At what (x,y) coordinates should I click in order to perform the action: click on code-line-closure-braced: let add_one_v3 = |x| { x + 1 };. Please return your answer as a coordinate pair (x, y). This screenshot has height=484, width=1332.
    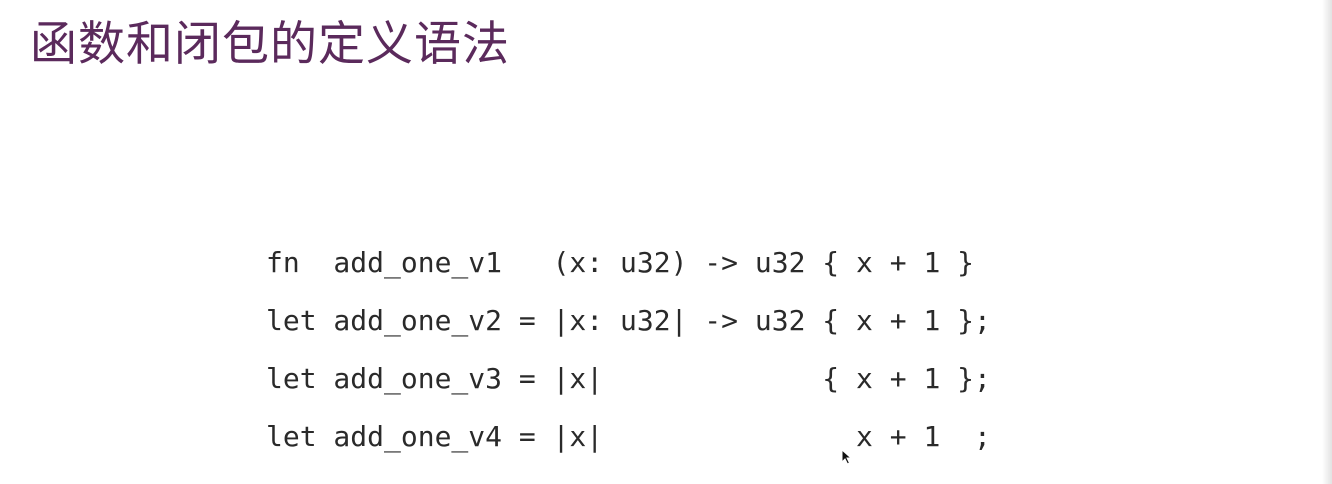
    Looking at the image, I should click on (628, 378).